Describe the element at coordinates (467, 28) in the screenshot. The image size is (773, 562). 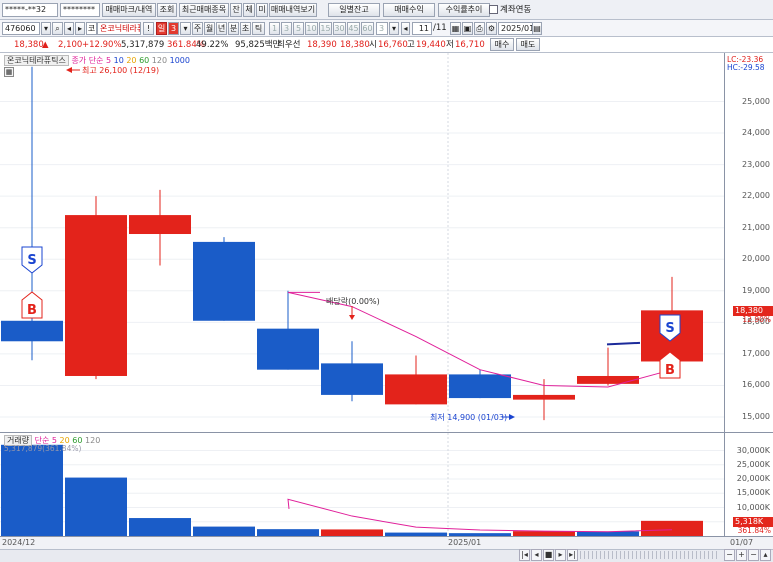
I see `save-icon: ▣` at that location.